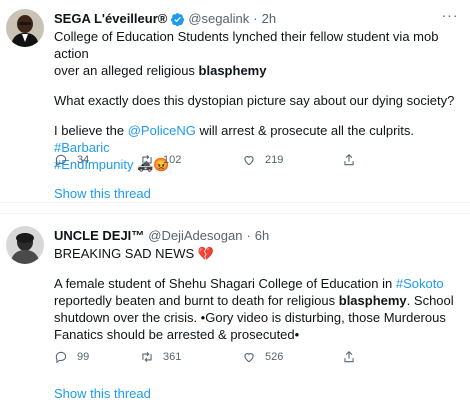 The image size is (470, 412). What do you see at coordinates (205, 253) in the screenshot?
I see `emoji: 💔` at bounding box center [205, 253].